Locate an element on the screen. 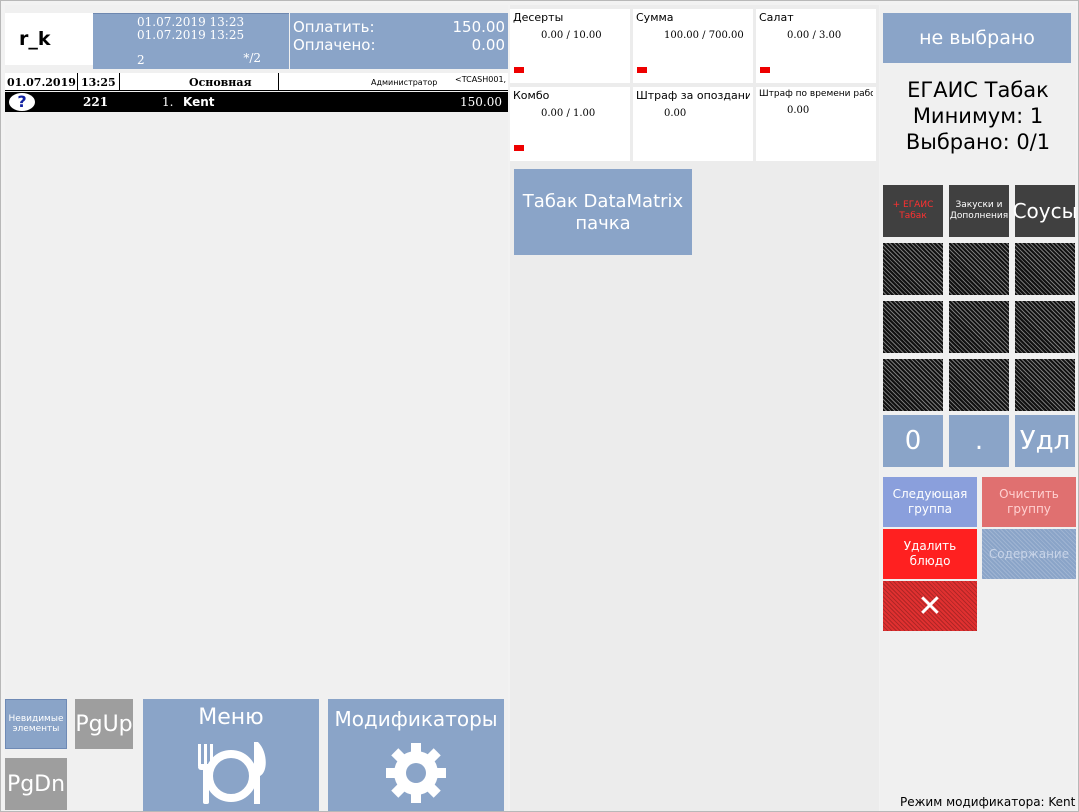 The width and height of the screenshot is (1079, 812). not-selected-button: не выбрано is located at coordinates (977, 38).